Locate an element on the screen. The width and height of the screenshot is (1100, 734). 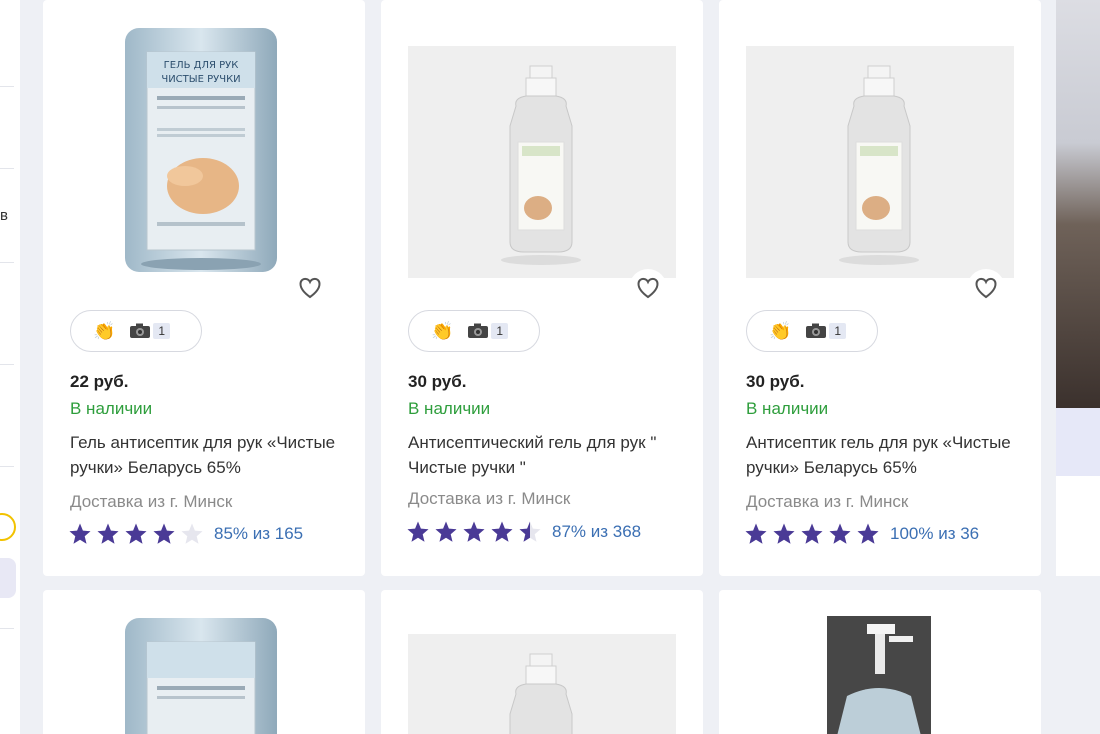
promo-banner is located at coordinates (1078, 288).